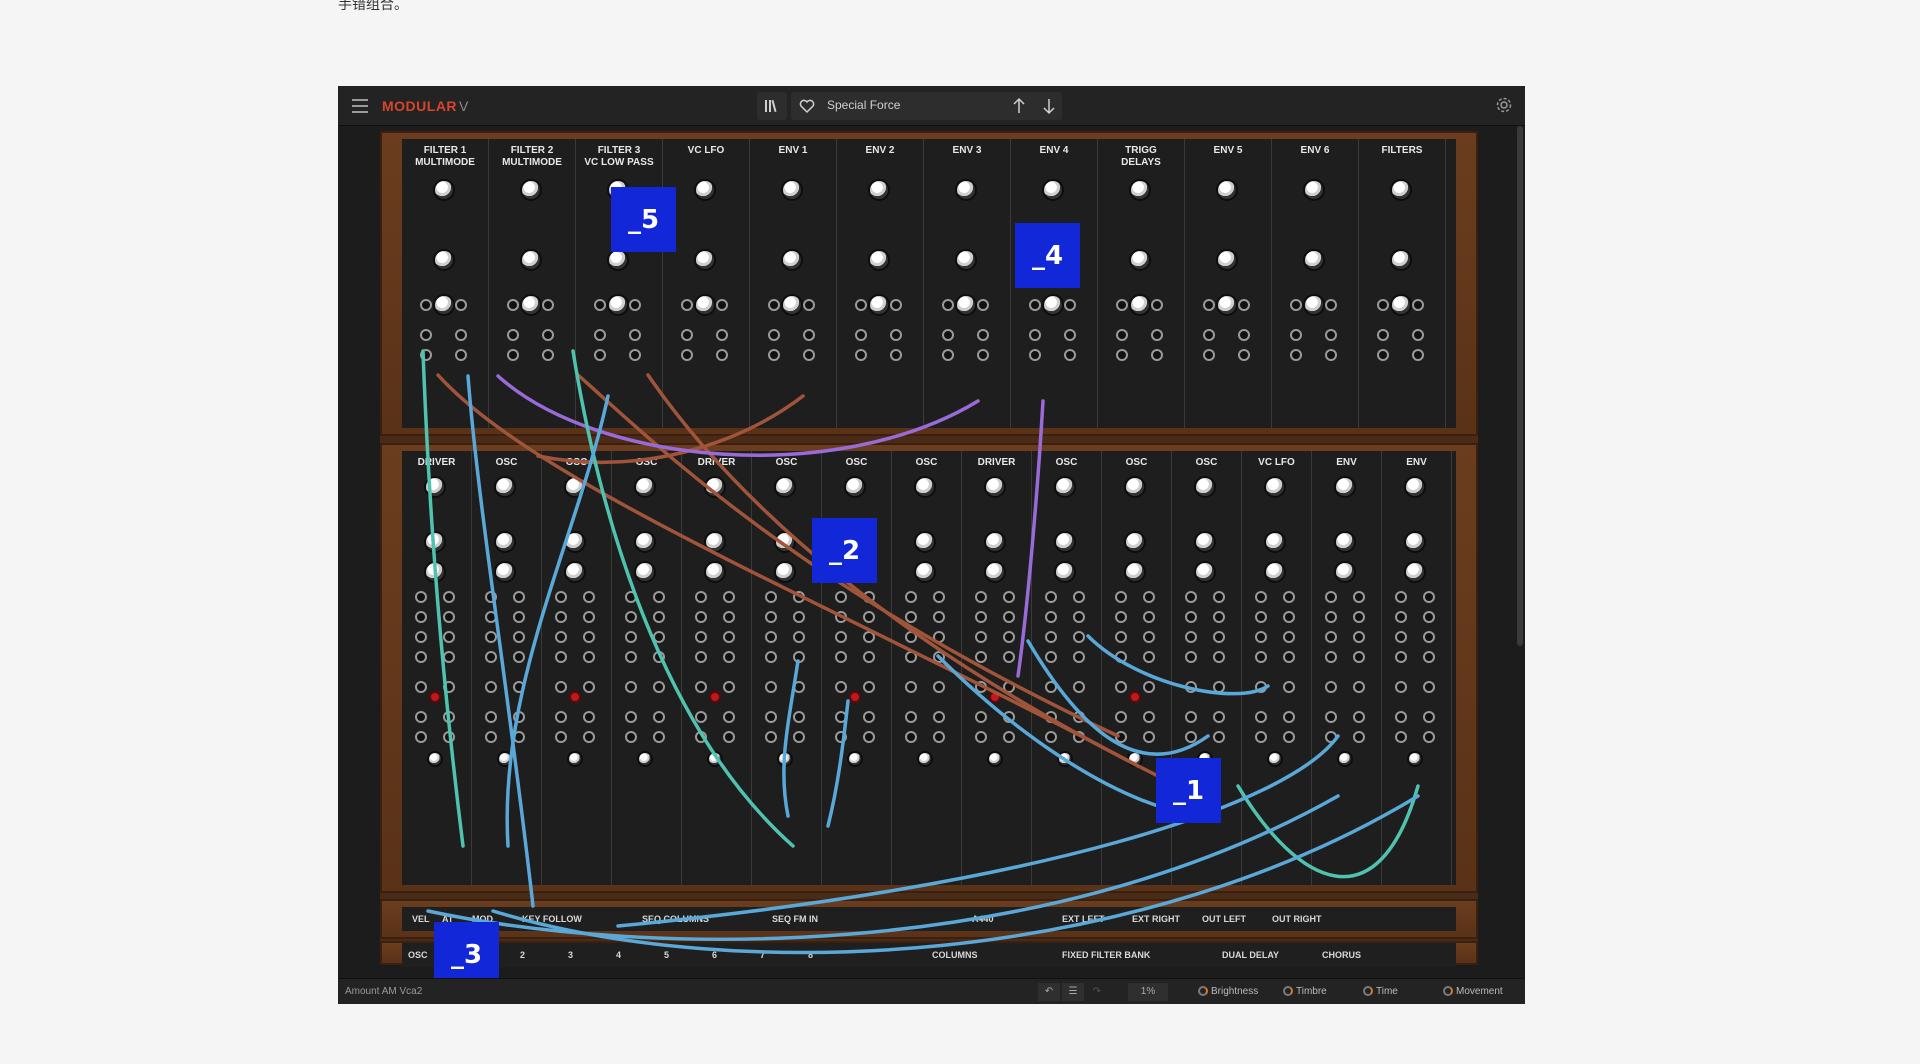 The width and height of the screenshot is (1920, 1064). What do you see at coordinates (1097, 992) in the screenshot?
I see `redo-icon: ↷` at bounding box center [1097, 992].